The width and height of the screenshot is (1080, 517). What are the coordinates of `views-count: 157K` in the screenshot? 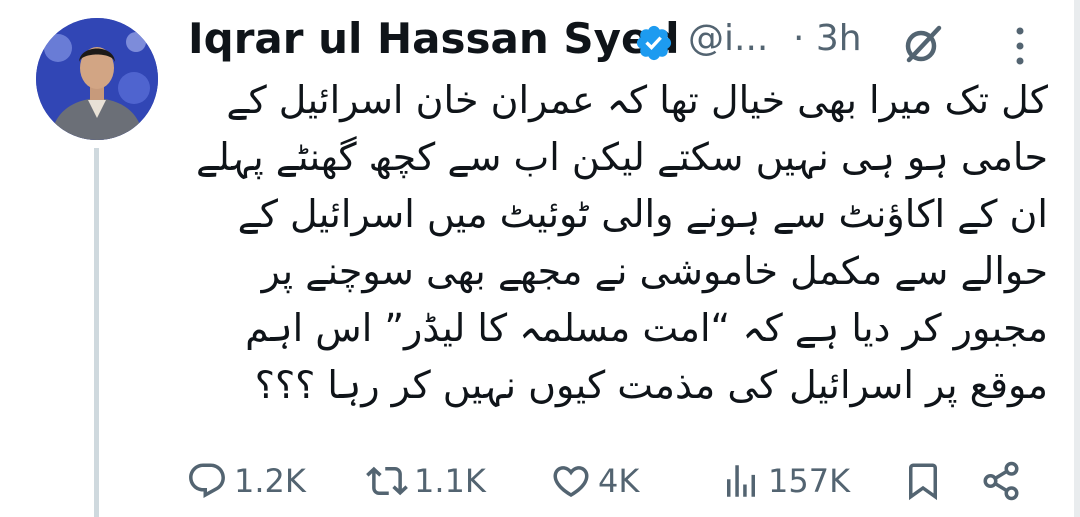 It's located at (809, 481).